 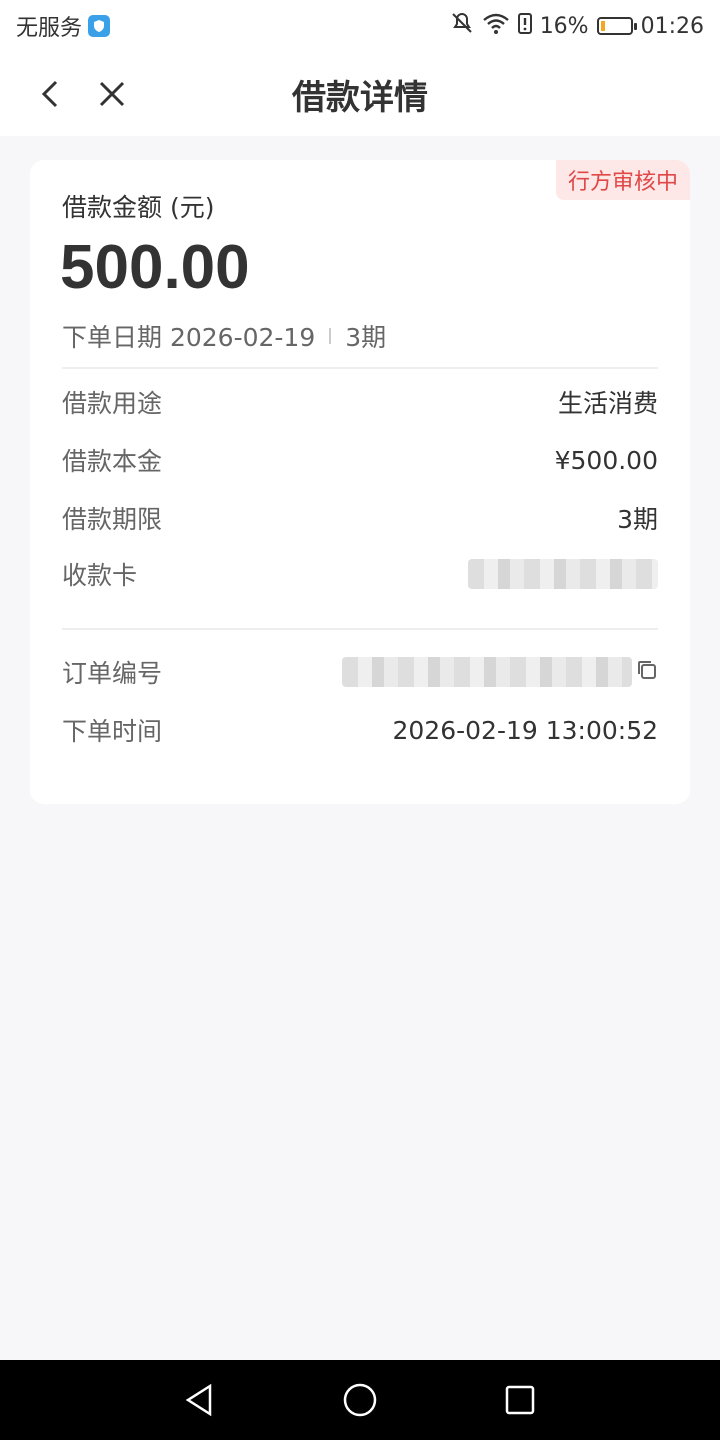 I want to click on row-label: 借款本金, so click(x=112, y=461).